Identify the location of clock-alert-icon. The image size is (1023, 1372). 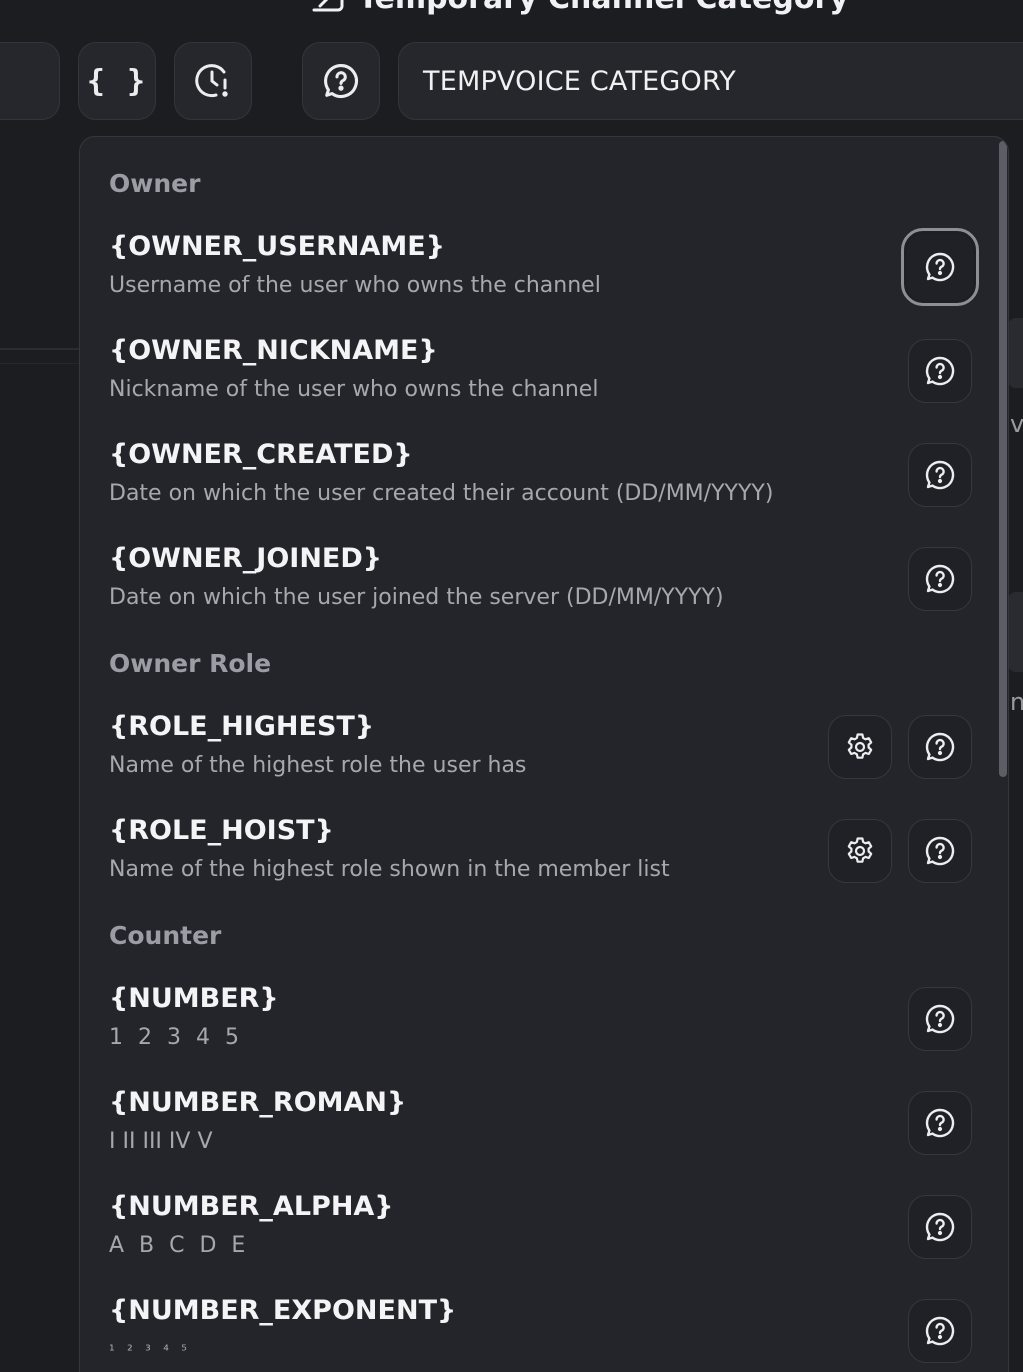
(211, 81).